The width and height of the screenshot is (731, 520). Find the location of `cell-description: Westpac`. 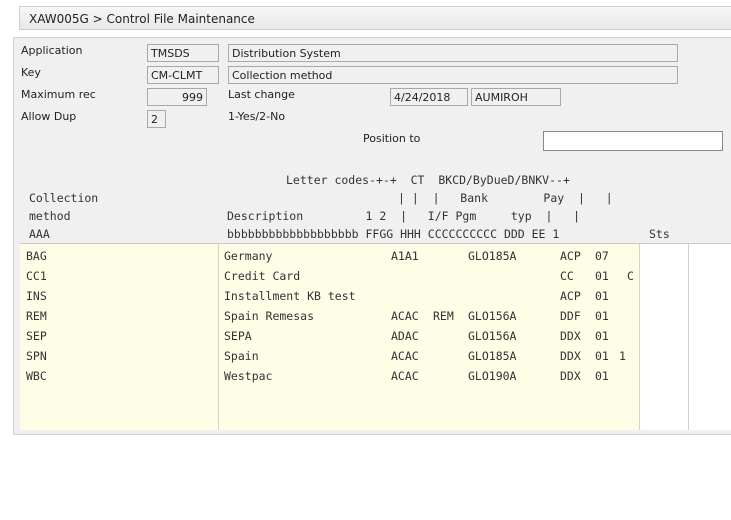

cell-description: Westpac is located at coordinates (248, 376).